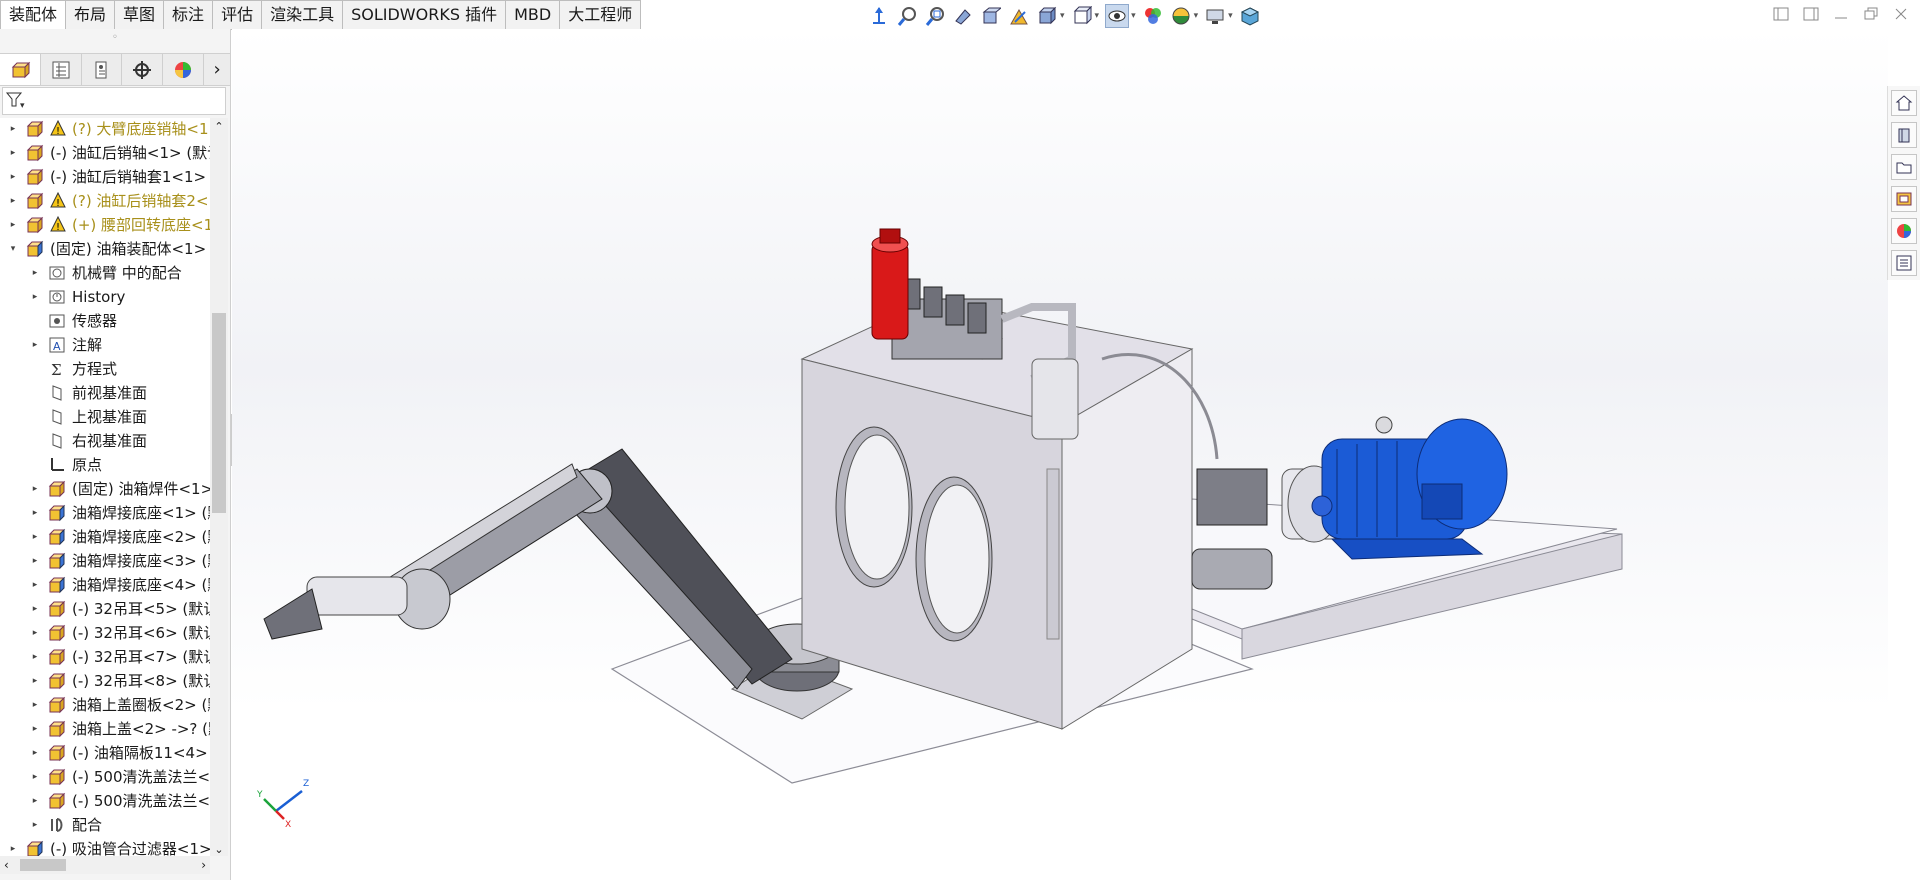  Describe the element at coordinates (1904, 135) in the screenshot. I see `design-library-icon` at that location.